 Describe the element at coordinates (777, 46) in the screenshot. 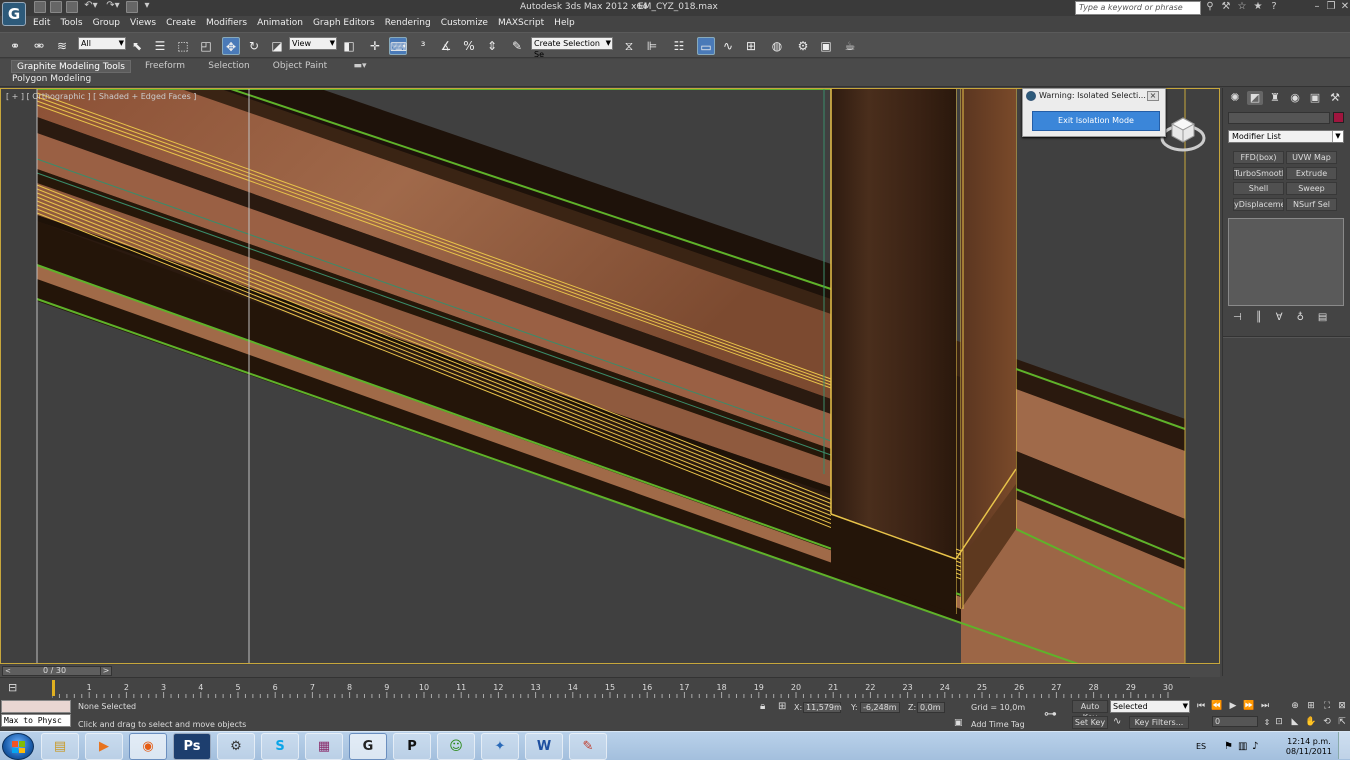

I see `material-editor-icon: ◍` at that location.